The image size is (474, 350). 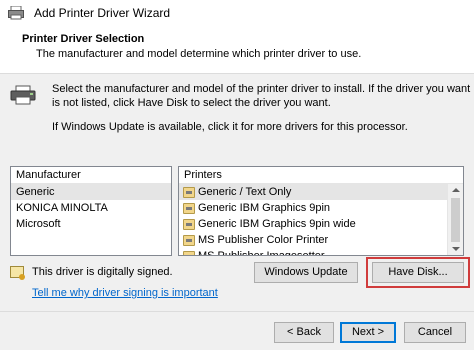 I want to click on printer-item: Generic IBM Graphics 9pin wide, so click(x=321, y=224).